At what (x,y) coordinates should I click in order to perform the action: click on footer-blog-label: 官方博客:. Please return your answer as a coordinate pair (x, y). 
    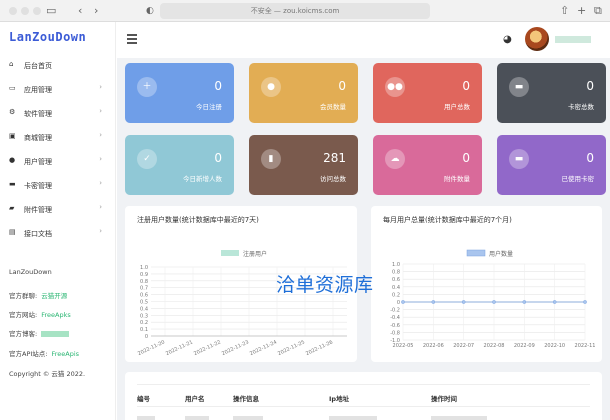
    Looking at the image, I should click on (23, 334).